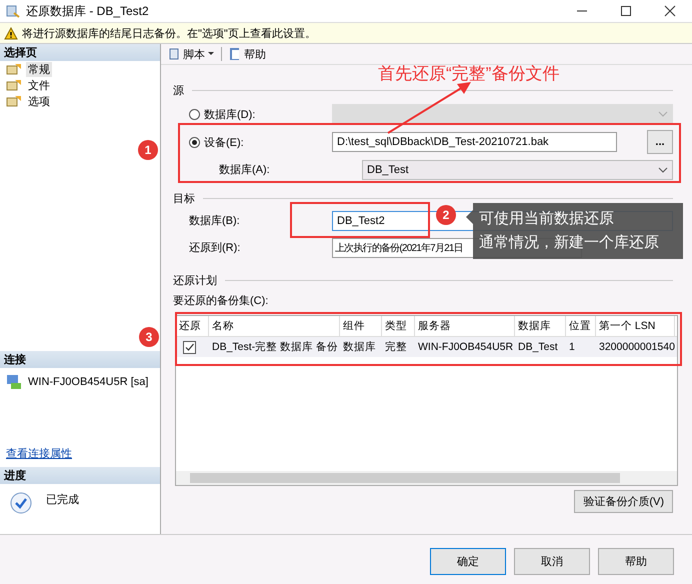 This screenshot has width=692, height=584. What do you see at coordinates (192, 326) in the screenshot?
I see `column-header: 还原` at bounding box center [192, 326].